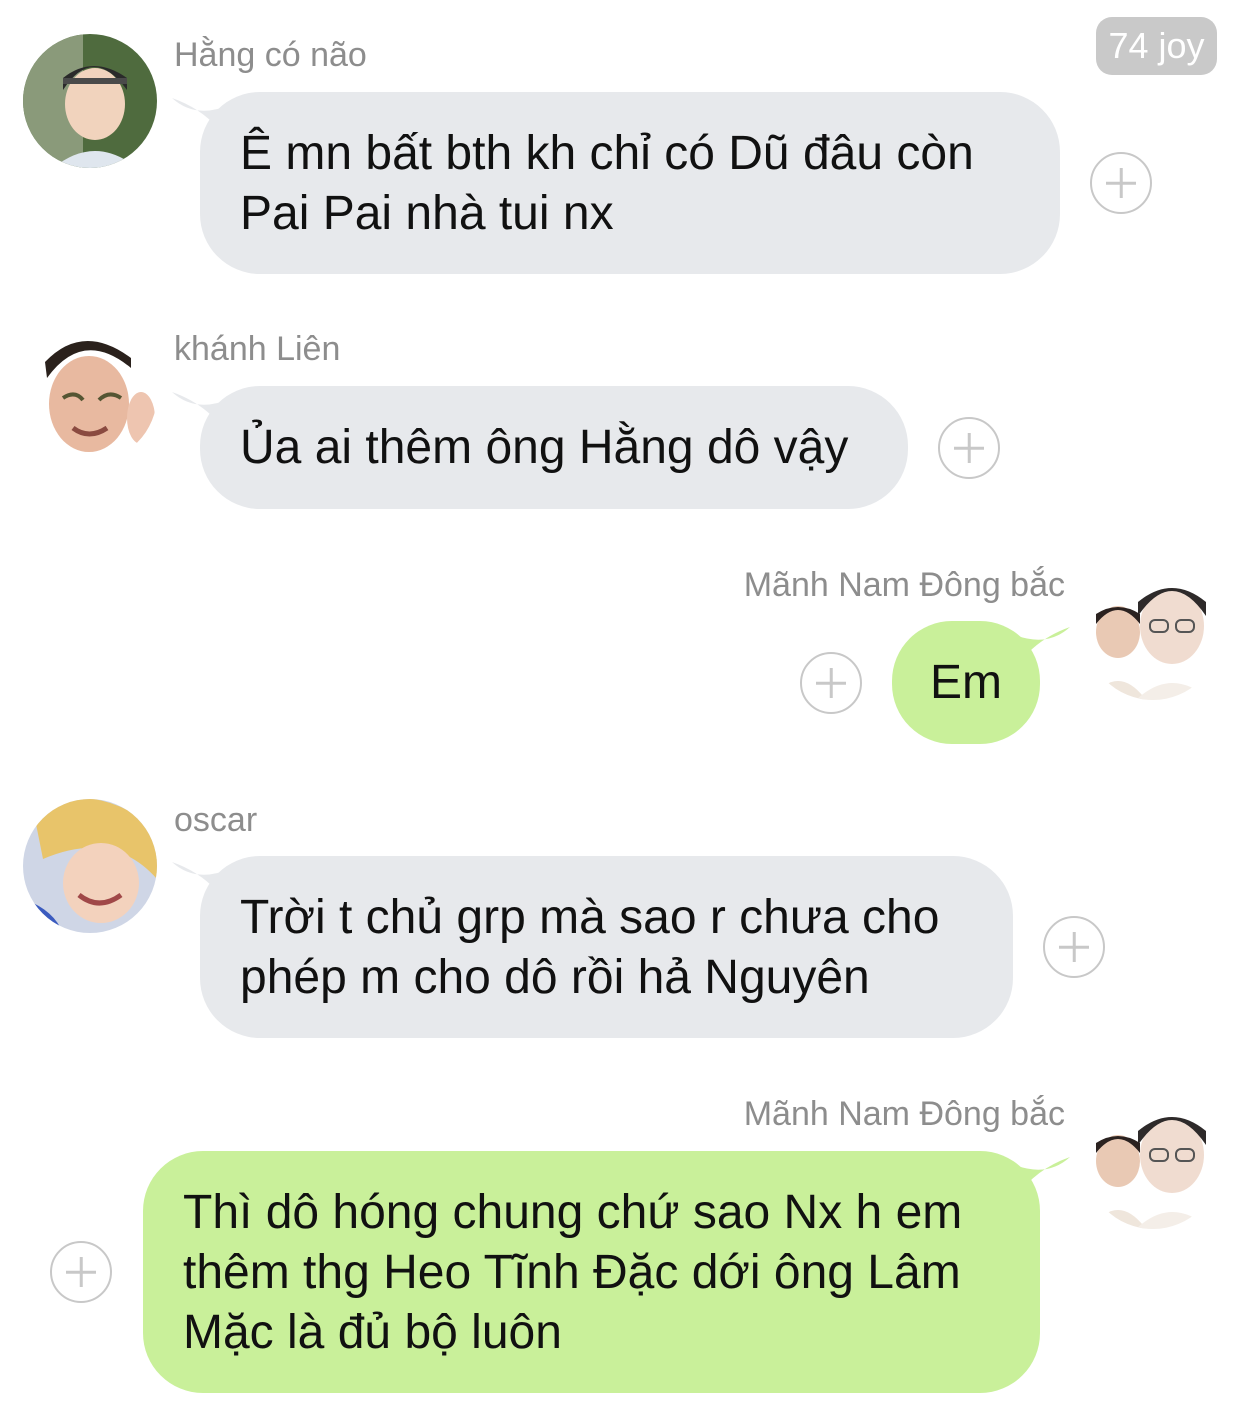 This screenshot has height=1423, width=1241. I want to click on message-text: Em, so click(966, 682).